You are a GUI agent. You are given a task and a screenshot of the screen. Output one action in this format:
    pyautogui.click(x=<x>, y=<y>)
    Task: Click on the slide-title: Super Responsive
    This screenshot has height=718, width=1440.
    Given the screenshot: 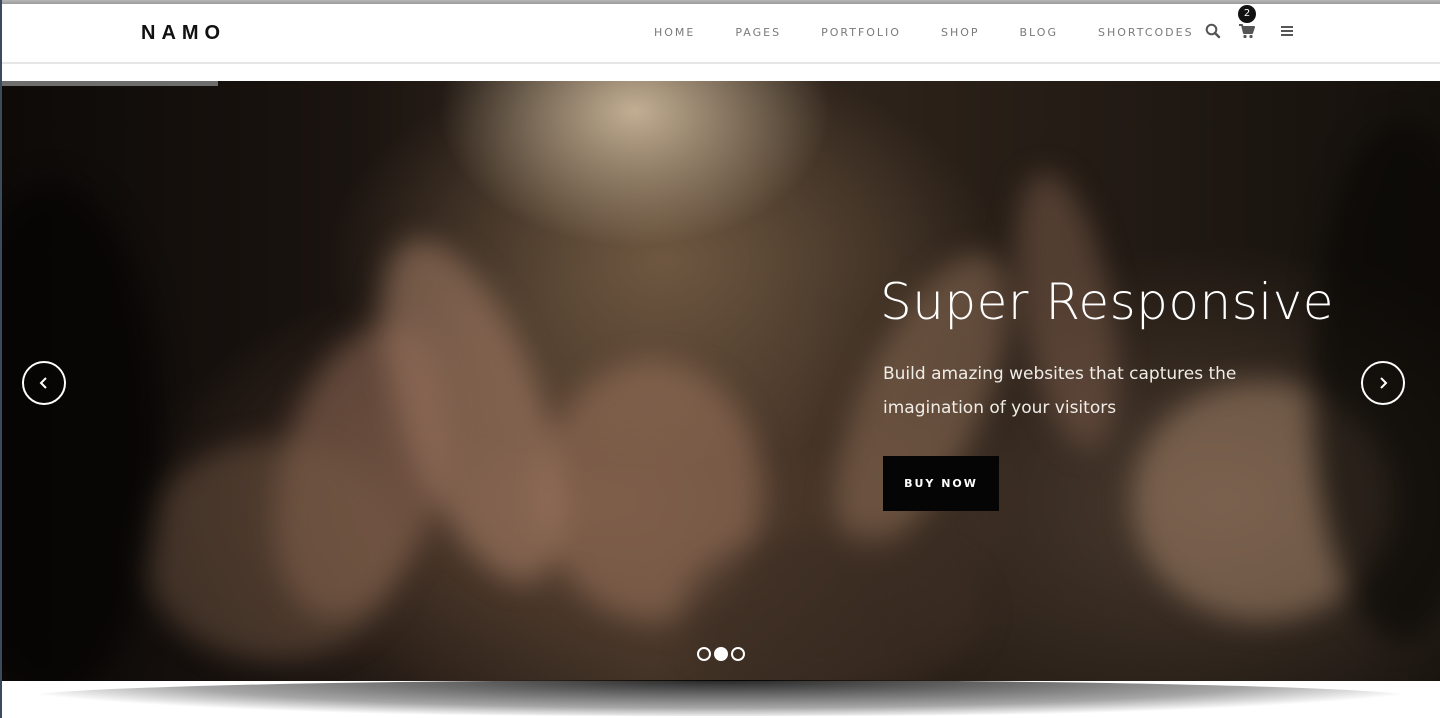 What is the action you would take?
    pyautogui.click(x=1107, y=302)
    